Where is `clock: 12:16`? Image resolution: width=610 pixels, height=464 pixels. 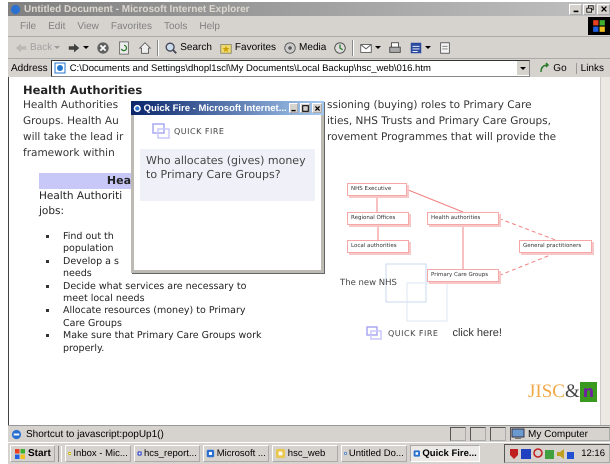 clock: 12:16 is located at coordinates (593, 453).